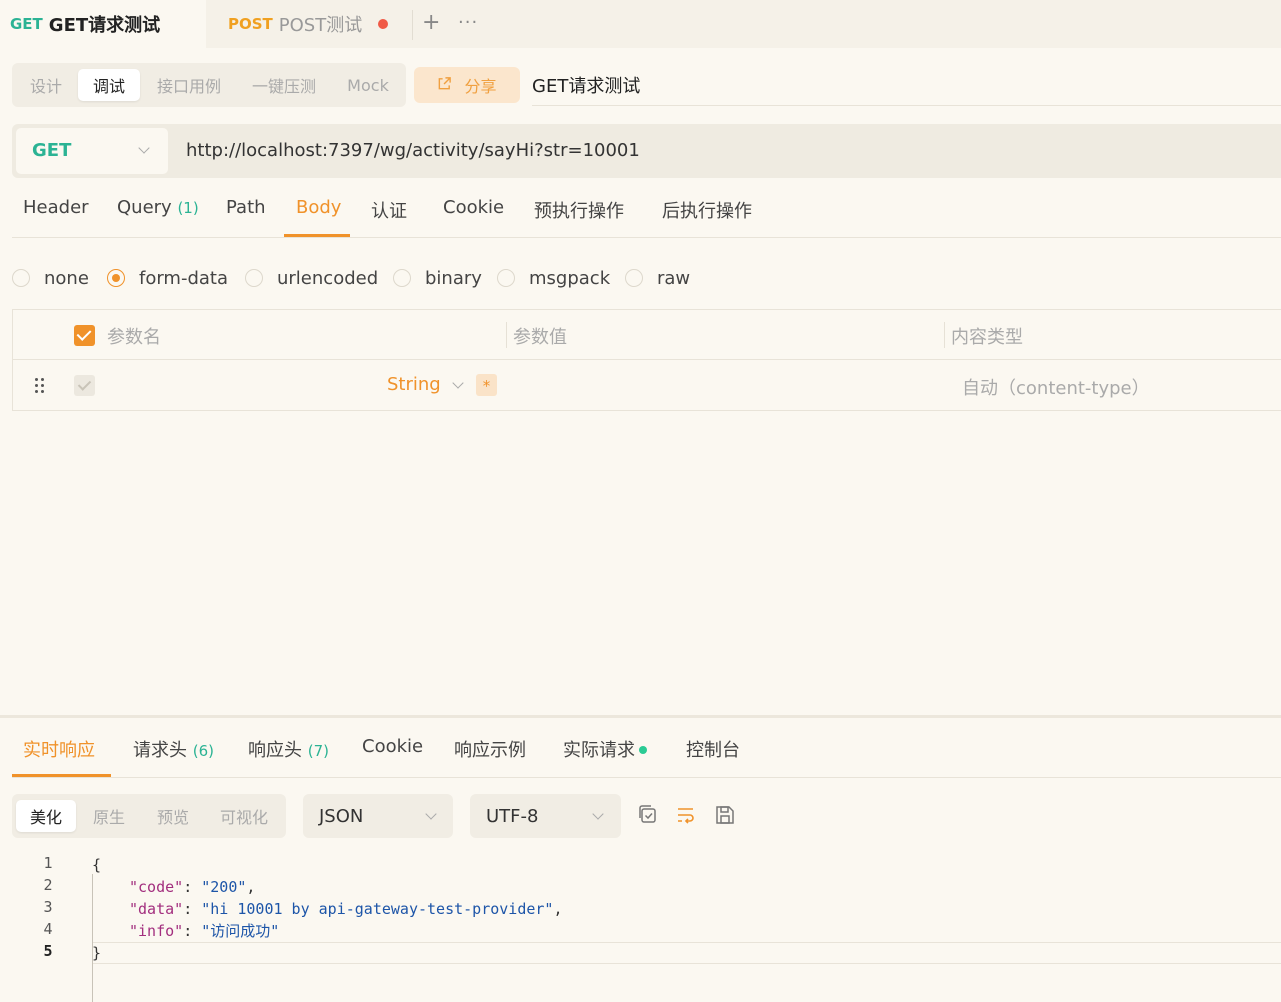  Describe the element at coordinates (726, 816) in the screenshot. I see `save-icon` at that location.